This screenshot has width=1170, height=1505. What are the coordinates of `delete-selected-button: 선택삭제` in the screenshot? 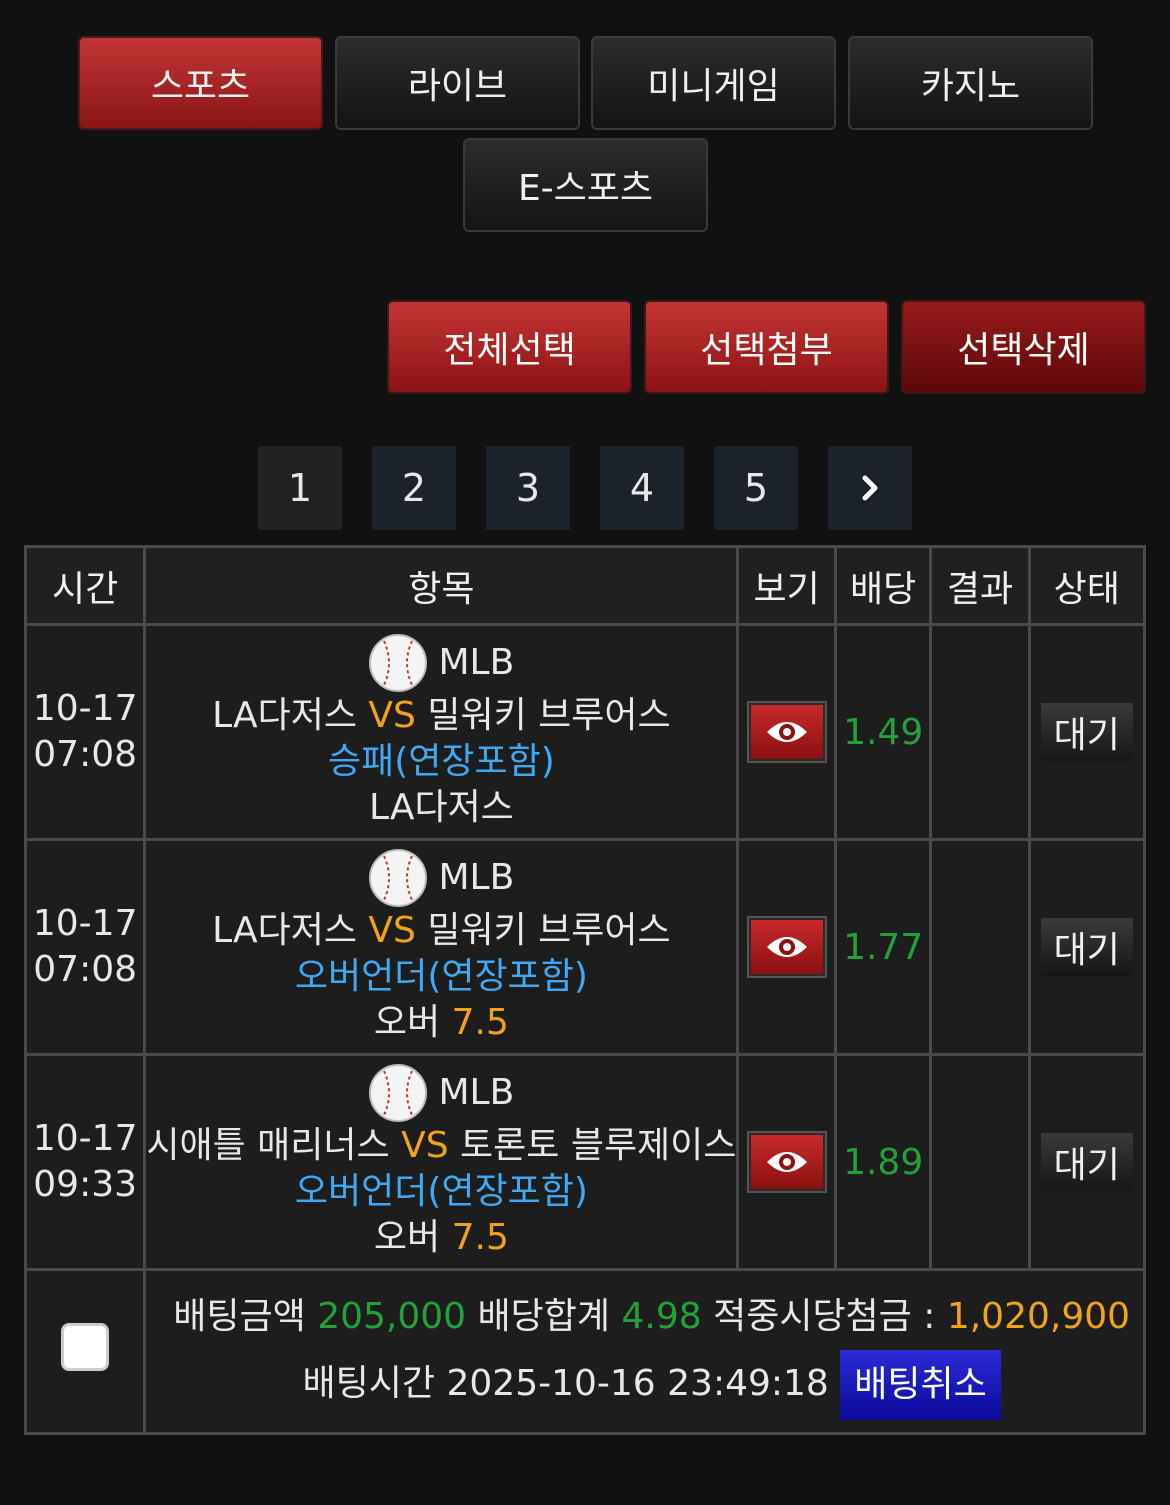 It's located at (1023, 347).